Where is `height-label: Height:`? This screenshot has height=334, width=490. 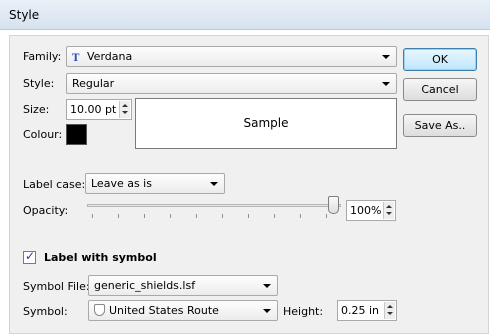 height-label: Height: is located at coordinates (303, 311).